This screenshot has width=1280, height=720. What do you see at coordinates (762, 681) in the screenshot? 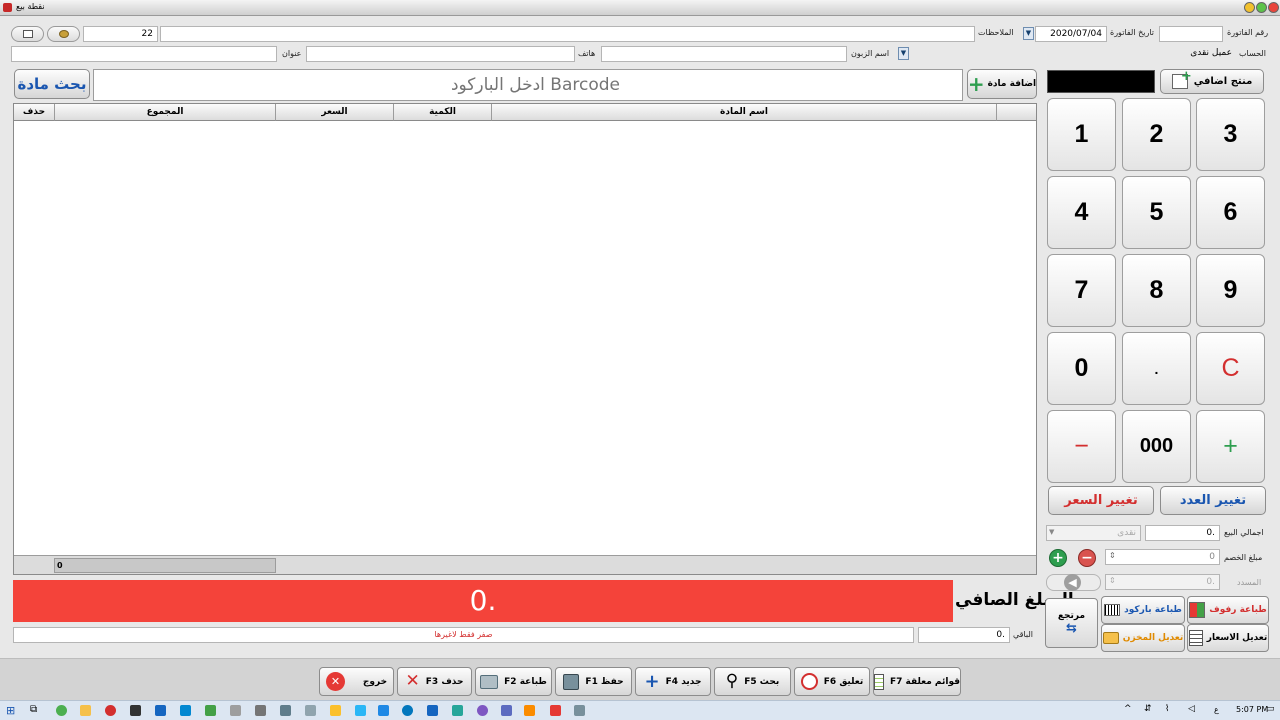
I see `search-label: بحث F5` at bounding box center [762, 681].